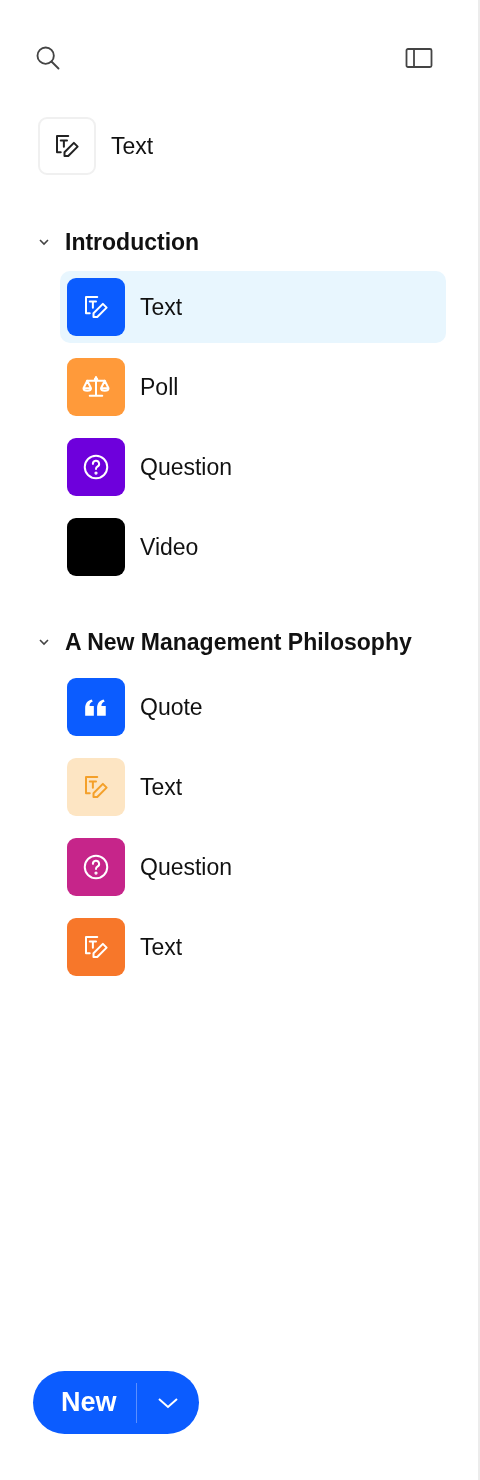 The image size is (480, 1480). Describe the element at coordinates (159, 387) in the screenshot. I see `slide-label: Poll` at that location.